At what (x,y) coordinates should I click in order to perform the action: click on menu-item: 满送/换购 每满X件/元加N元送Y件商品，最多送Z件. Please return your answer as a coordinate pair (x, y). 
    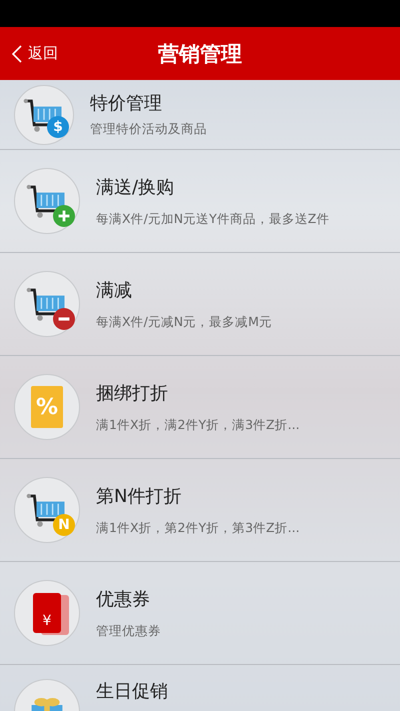
    Looking at the image, I should click on (200, 201).